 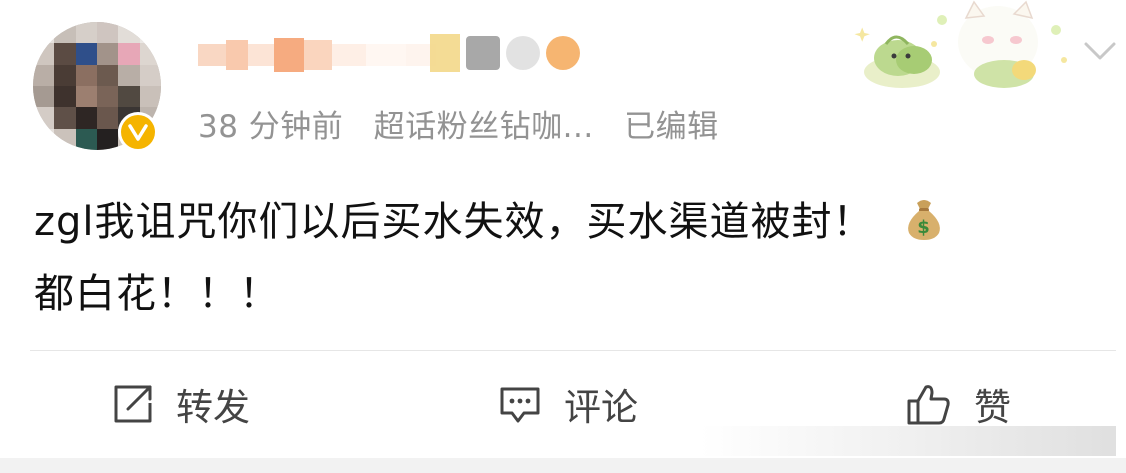 I want to click on scrollbar, so click(x=908, y=441).